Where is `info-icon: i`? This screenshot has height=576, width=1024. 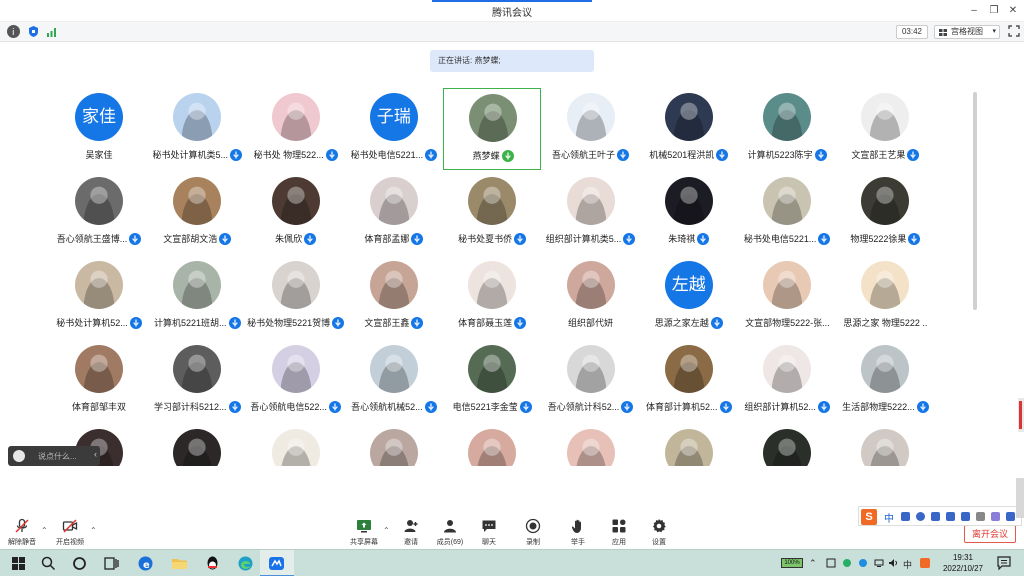 info-icon: i is located at coordinates (13, 31).